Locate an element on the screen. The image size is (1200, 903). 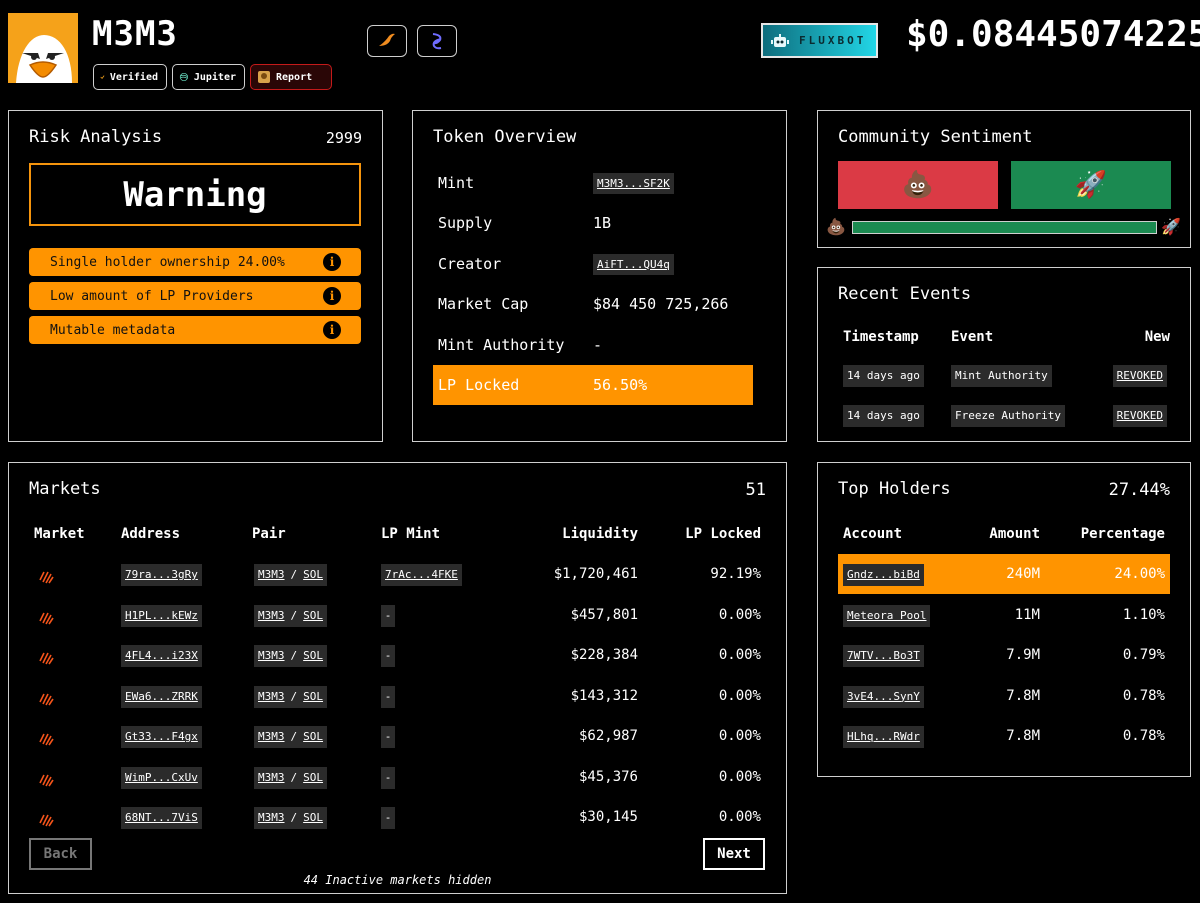
holder-amount: 7.8M is located at coordinates (1023, 736).